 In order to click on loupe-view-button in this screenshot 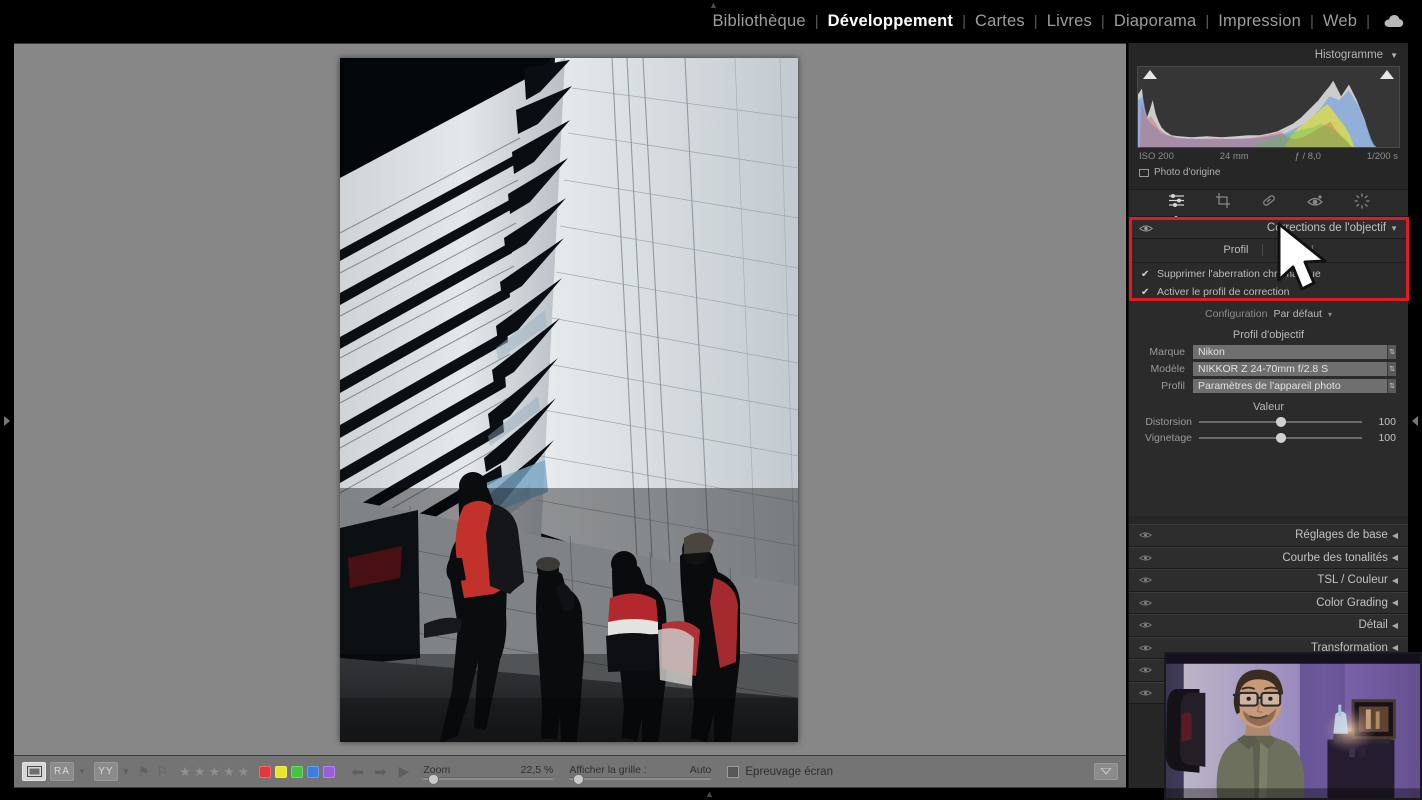, I will do `click(34, 771)`.